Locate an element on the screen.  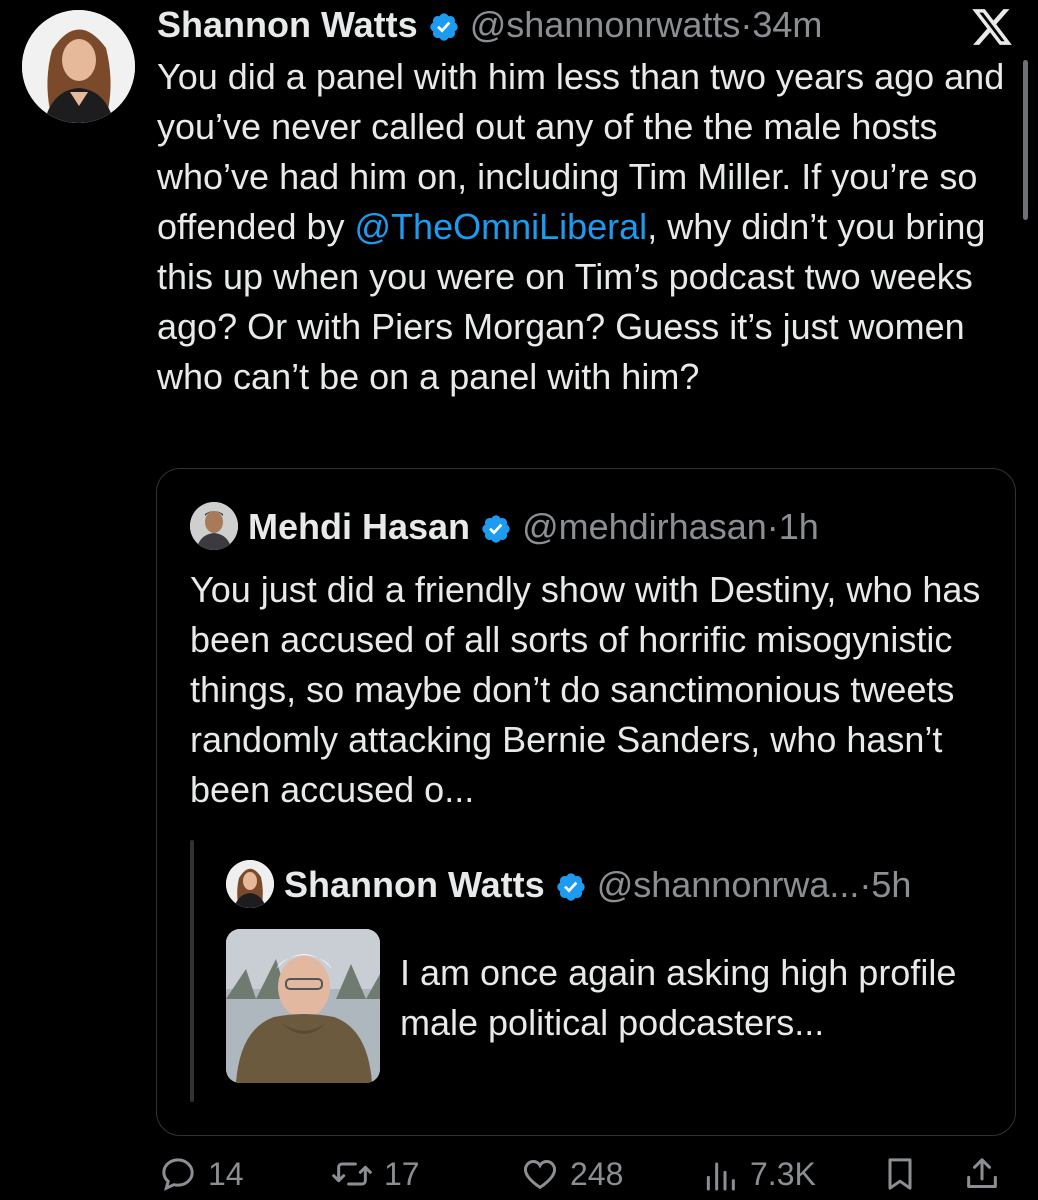
repost-count: 17 is located at coordinates (402, 1173).